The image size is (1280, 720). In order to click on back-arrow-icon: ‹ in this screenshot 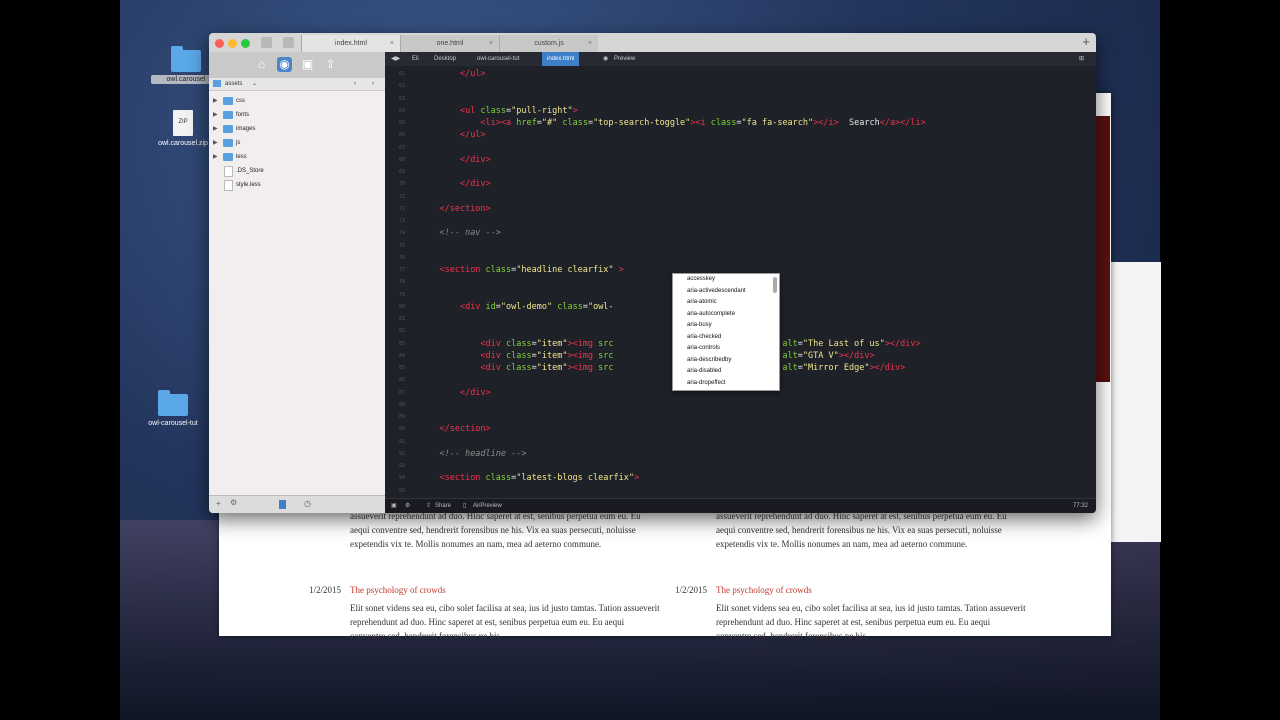, I will do `click(355, 84)`.